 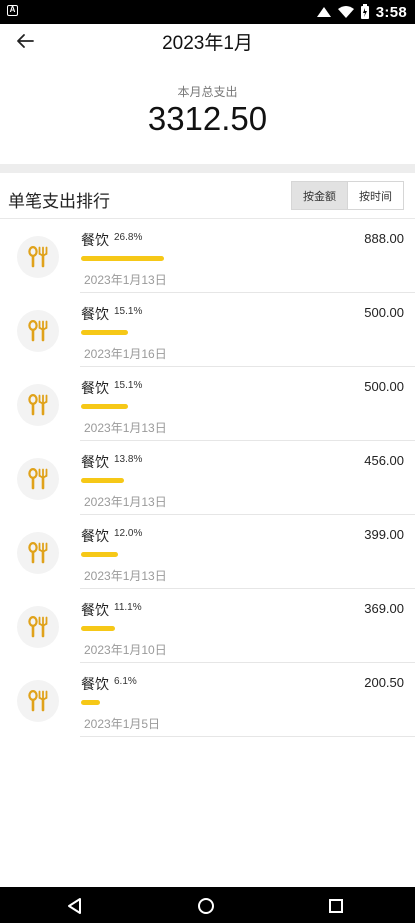 I want to click on amount-label: 456.00, so click(x=384, y=460).